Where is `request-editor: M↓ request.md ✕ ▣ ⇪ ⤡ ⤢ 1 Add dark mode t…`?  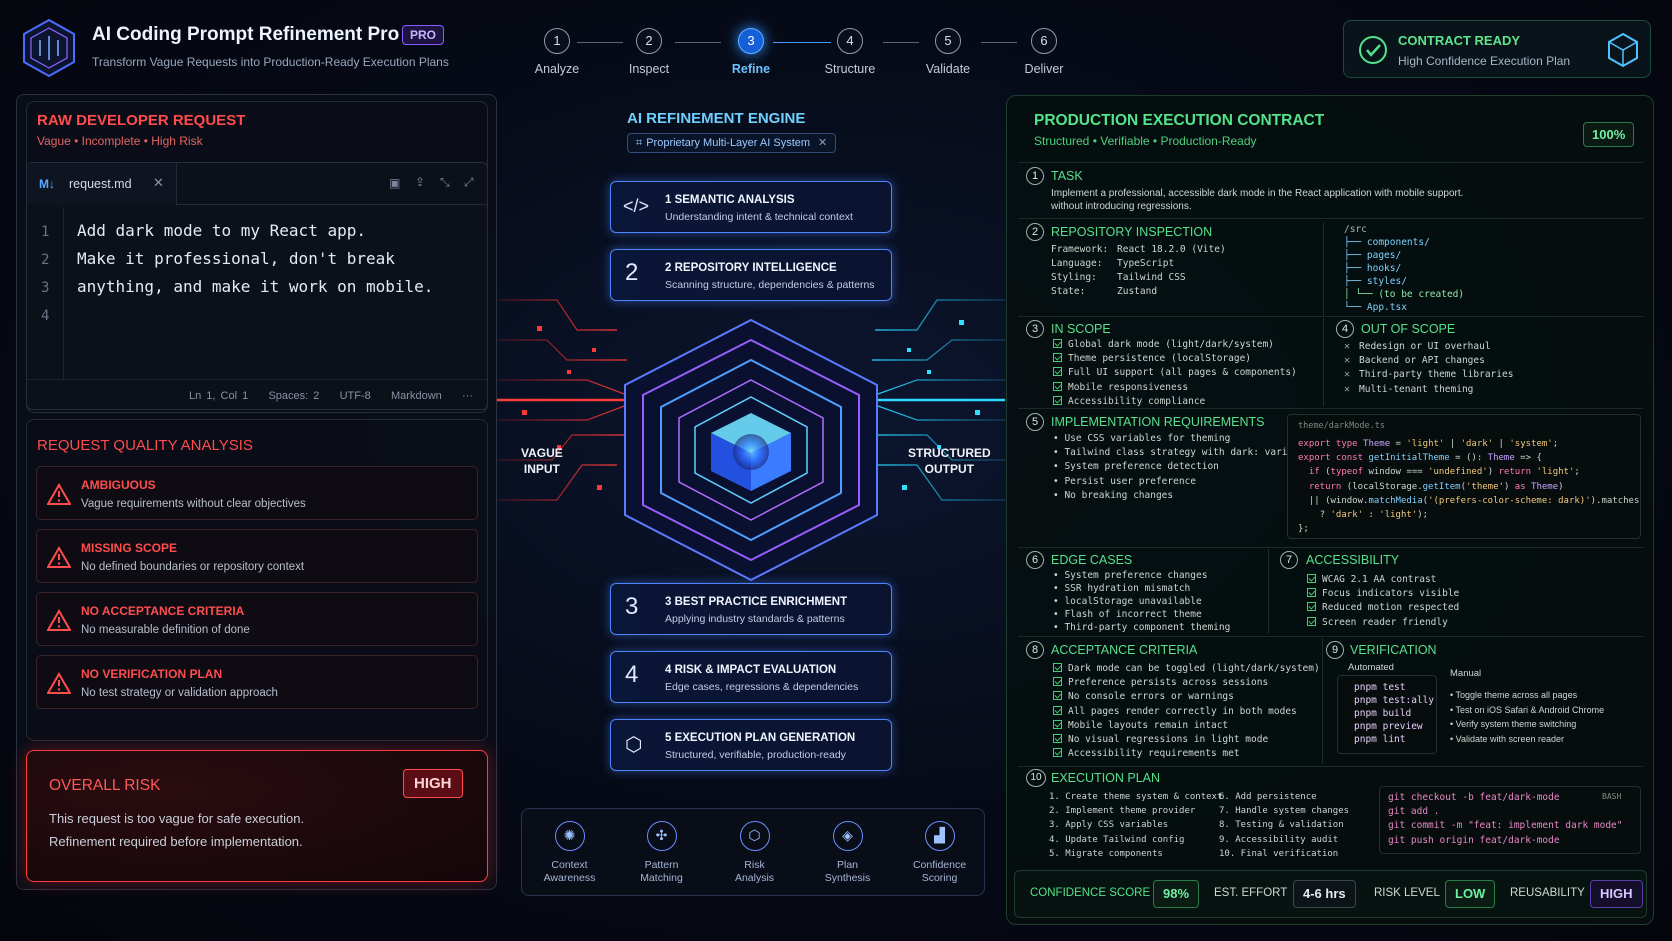 request-editor: M↓ request.md ✕ ▣ ⇪ ⤡ ⤢ 1 Add dark mode t… is located at coordinates (257, 286).